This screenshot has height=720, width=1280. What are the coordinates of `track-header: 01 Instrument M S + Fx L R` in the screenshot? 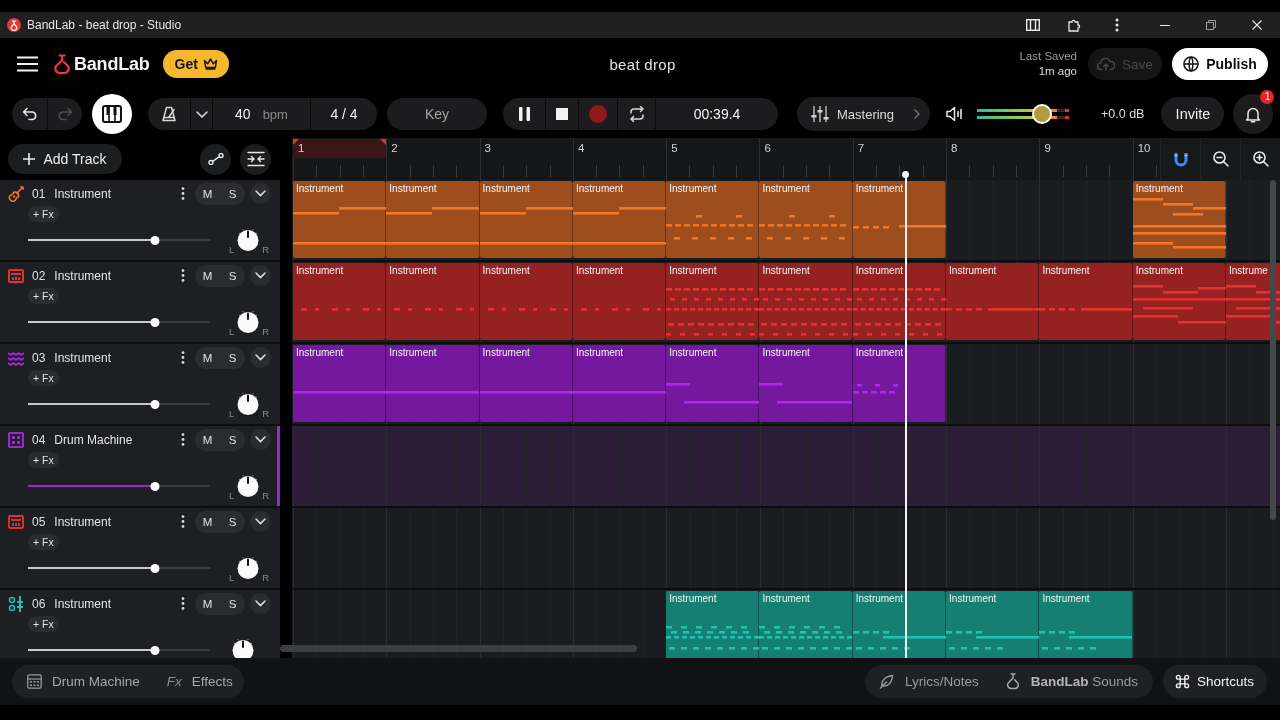 It's located at (140, 221).